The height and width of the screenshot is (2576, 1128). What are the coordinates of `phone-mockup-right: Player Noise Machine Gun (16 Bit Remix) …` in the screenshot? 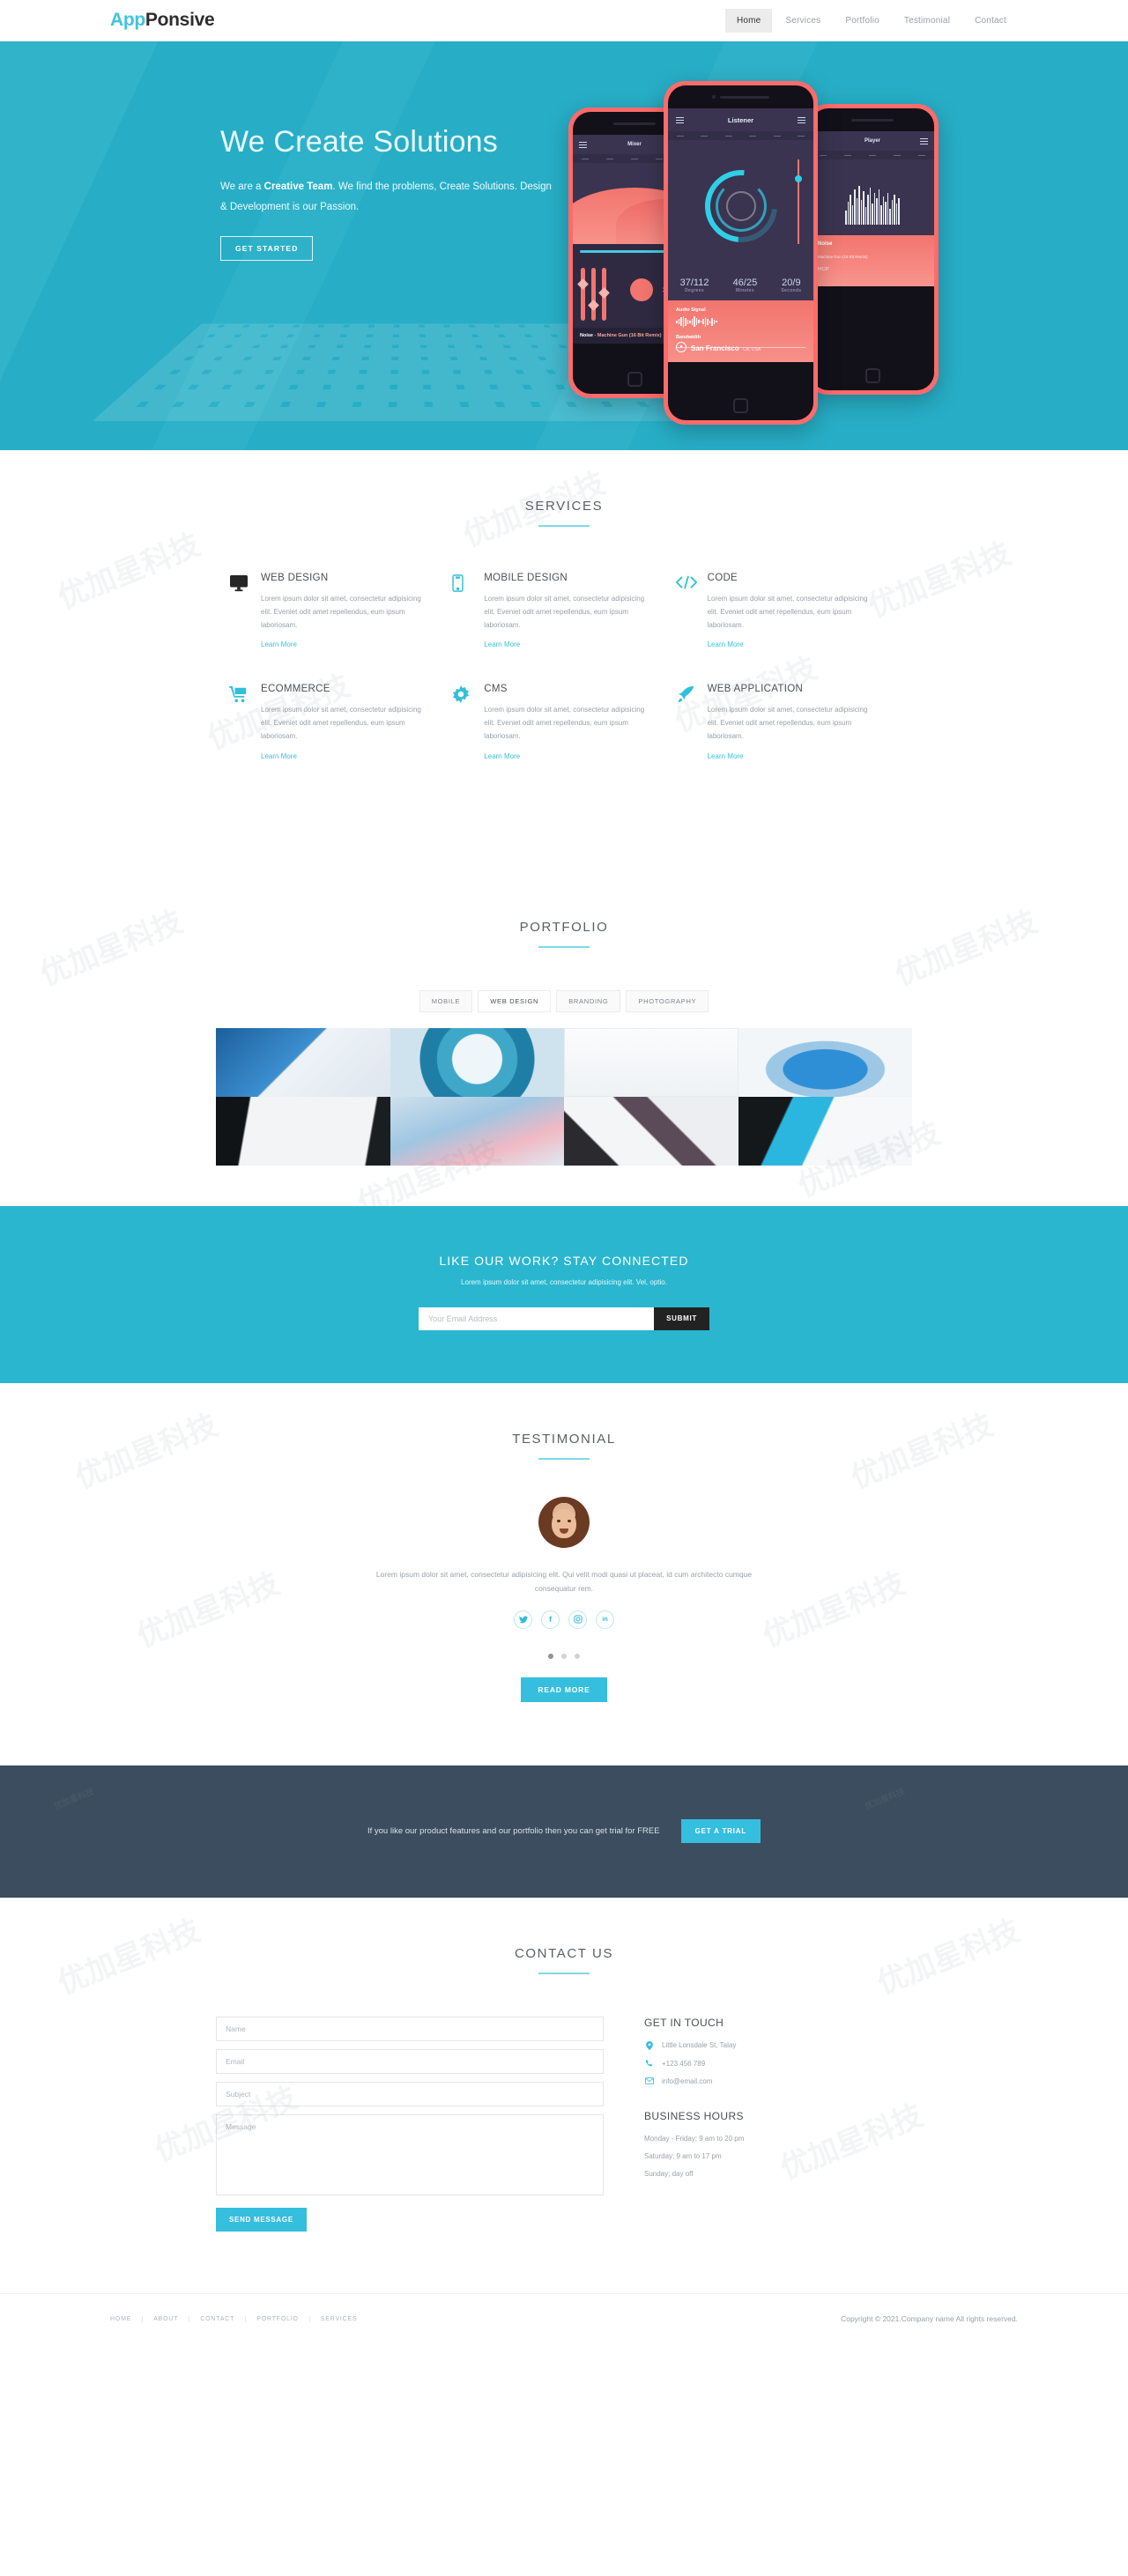 It's located at (872, 250).